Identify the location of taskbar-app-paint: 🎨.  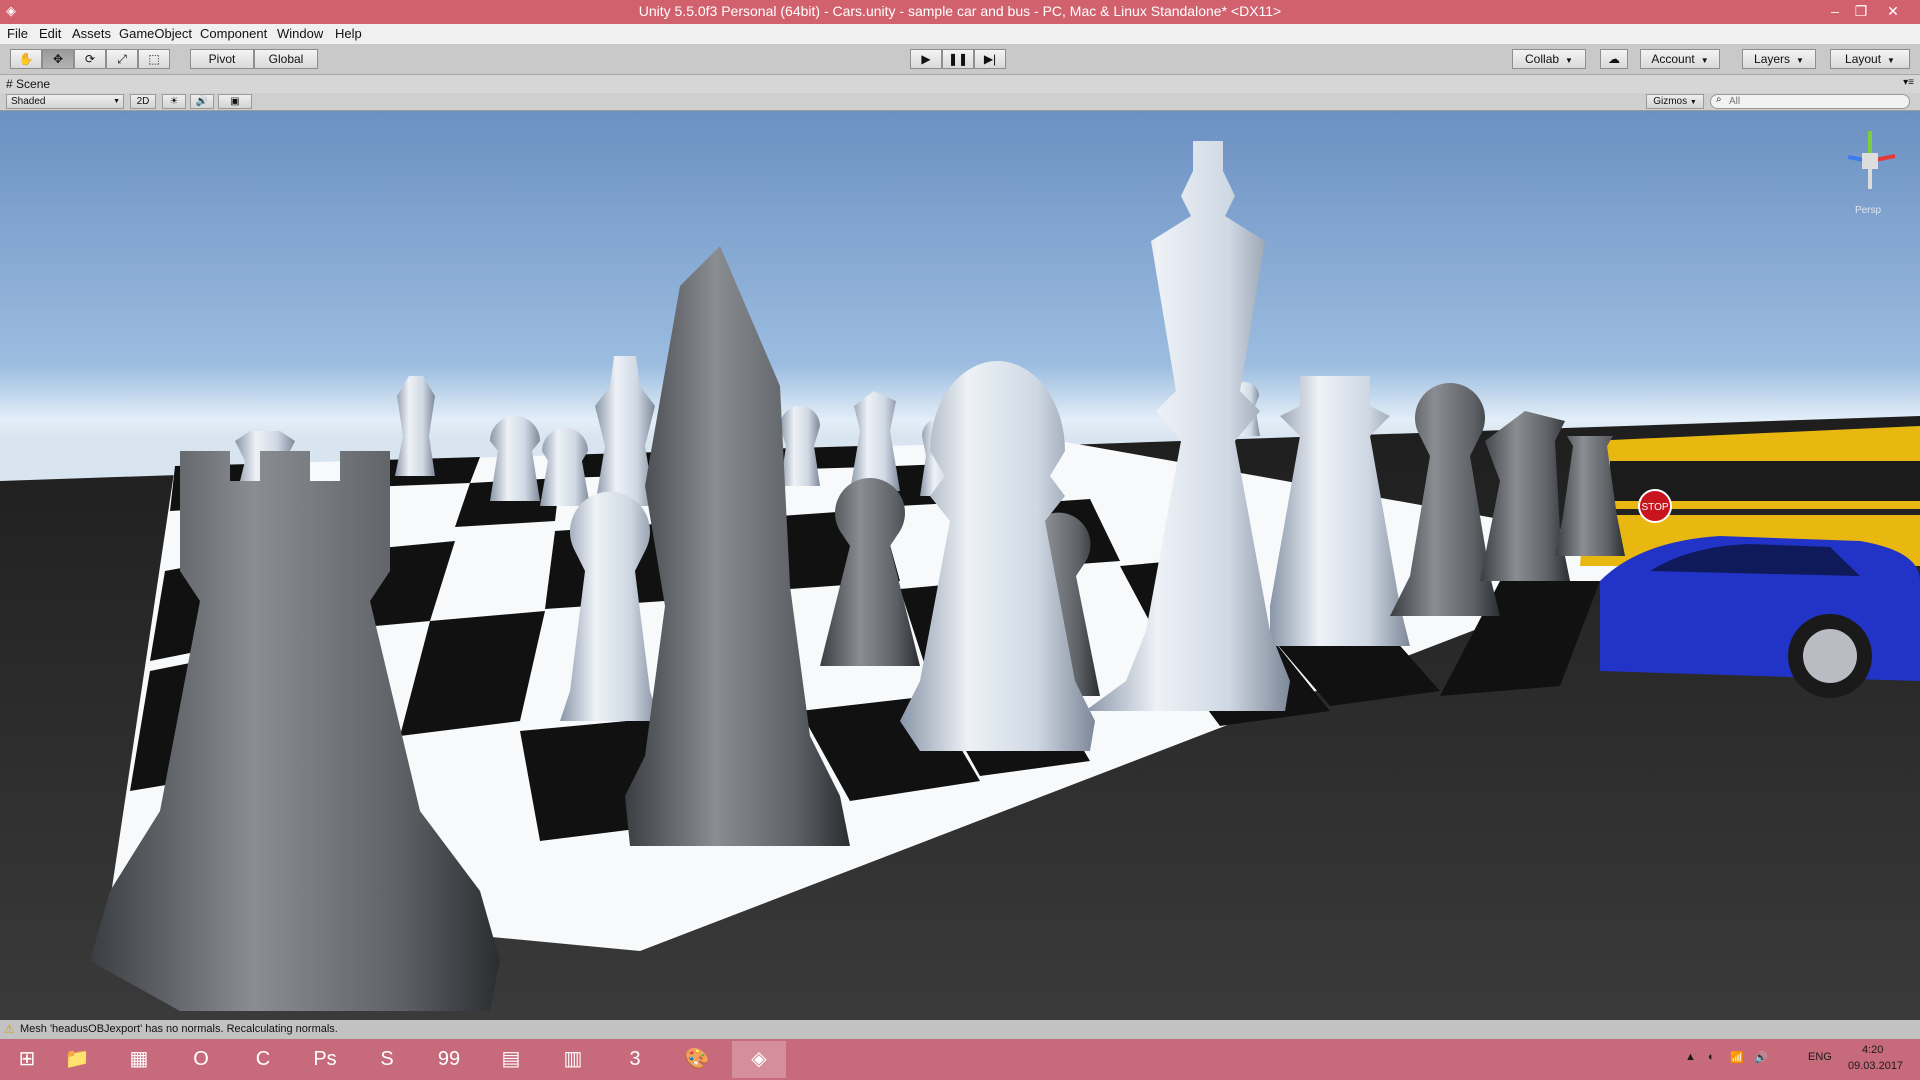
(697, 1059).